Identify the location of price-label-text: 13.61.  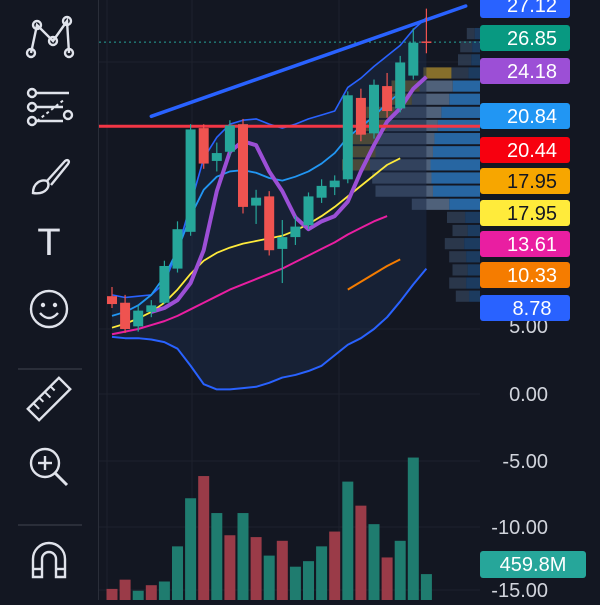
(532, 245).